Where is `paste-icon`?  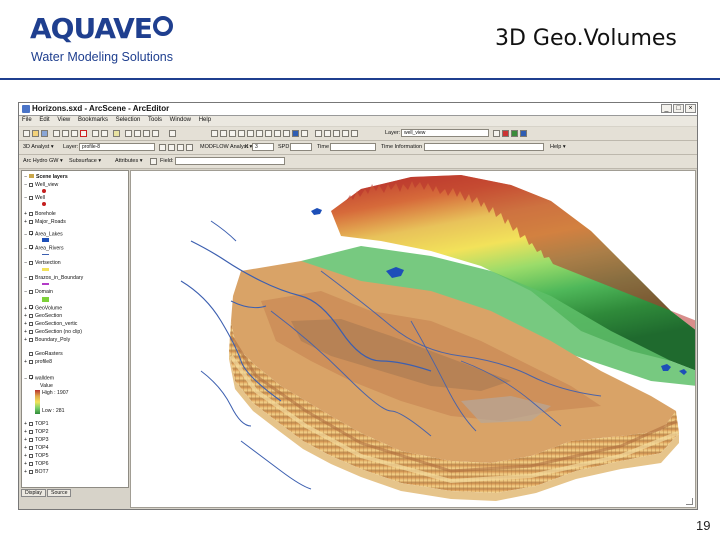 paste-icon is located at coordinates (74, 133).